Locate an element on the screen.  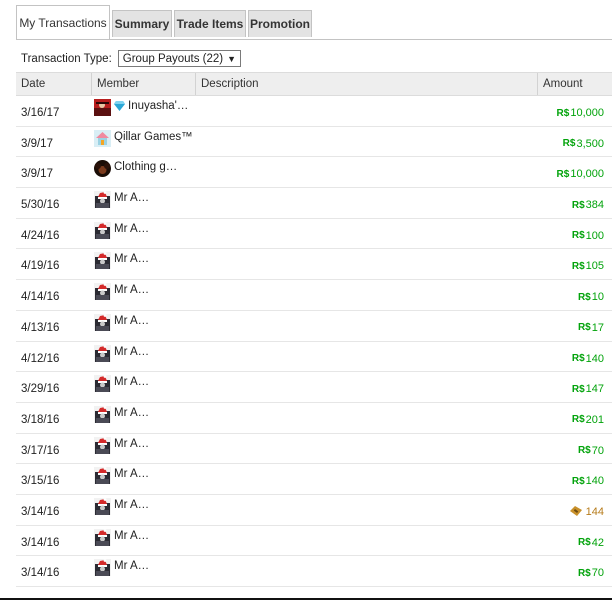
member-cell: Qillar Games™ is located at coordinates (143, 139).